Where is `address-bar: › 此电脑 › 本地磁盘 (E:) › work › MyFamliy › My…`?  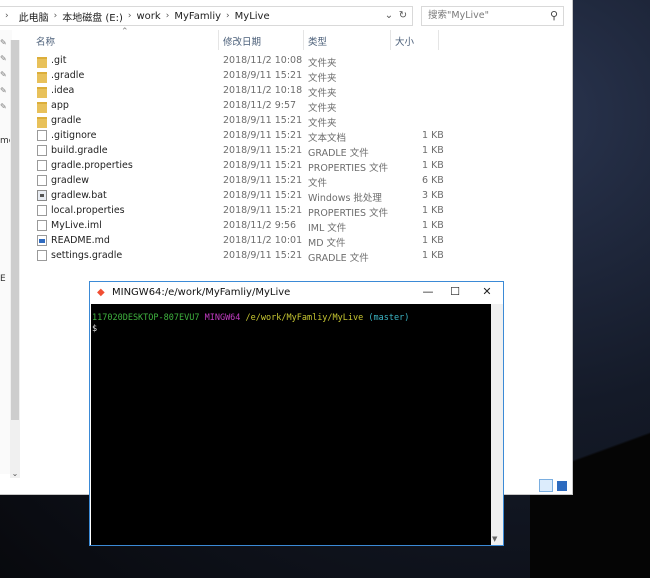 address-bar: › 此电脑 › 本地磁盘 (E:) › work › MyFamliy › My… is located at coordinates (206, 16).